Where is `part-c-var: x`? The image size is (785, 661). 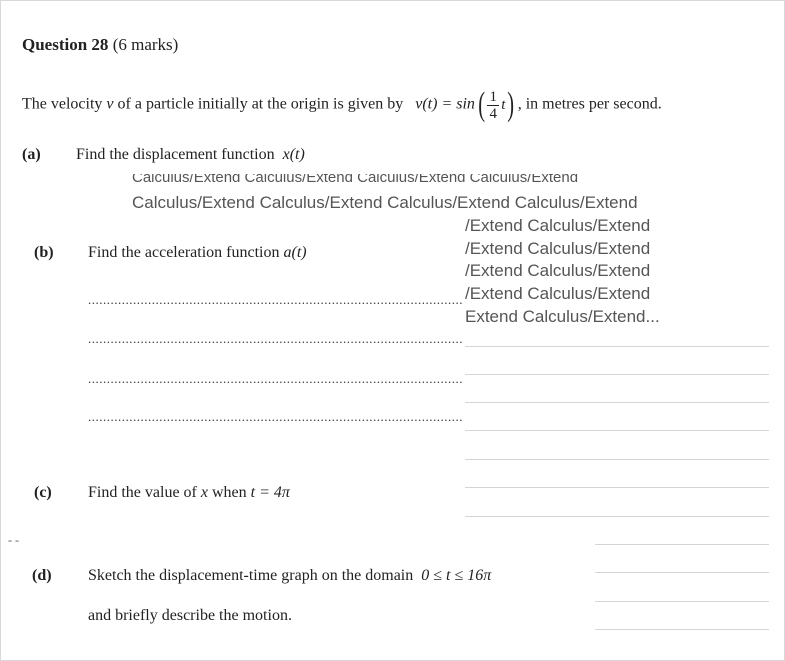
part-c-var: x is located at coordinates (204, 492).